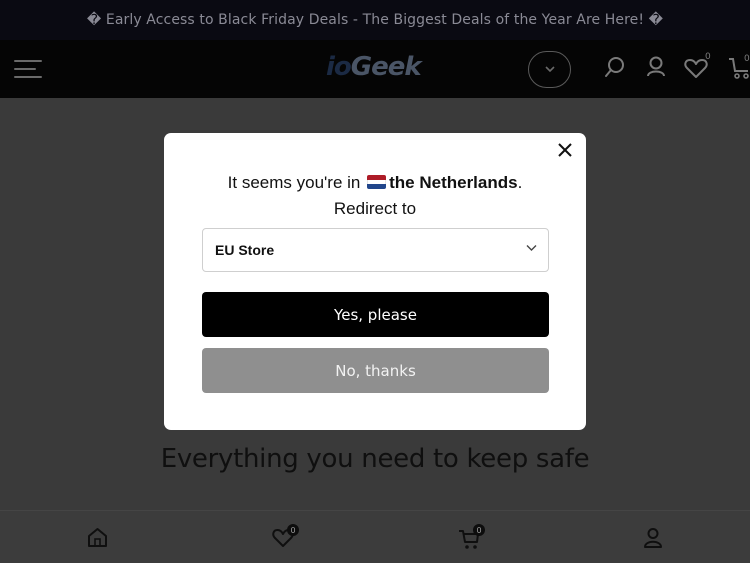 The height and width of the screenshot is (563, 750). I want to click on site-header: ioGeek 0 0, so click(375, 69).